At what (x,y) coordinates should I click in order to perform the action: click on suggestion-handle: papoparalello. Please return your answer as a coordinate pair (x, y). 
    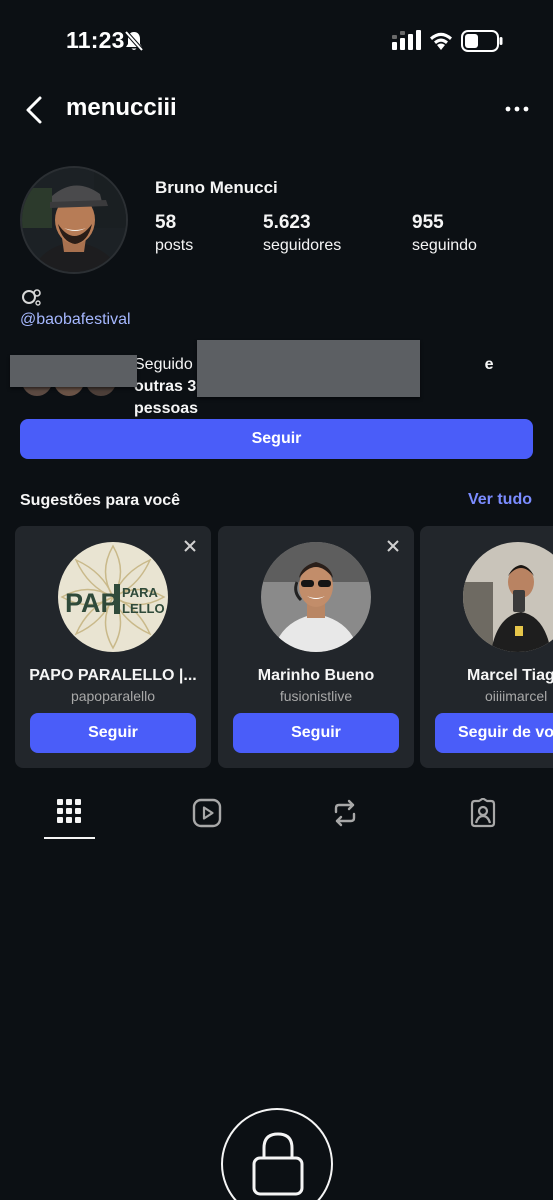
    Looking at the image, I should click on (113, 696).